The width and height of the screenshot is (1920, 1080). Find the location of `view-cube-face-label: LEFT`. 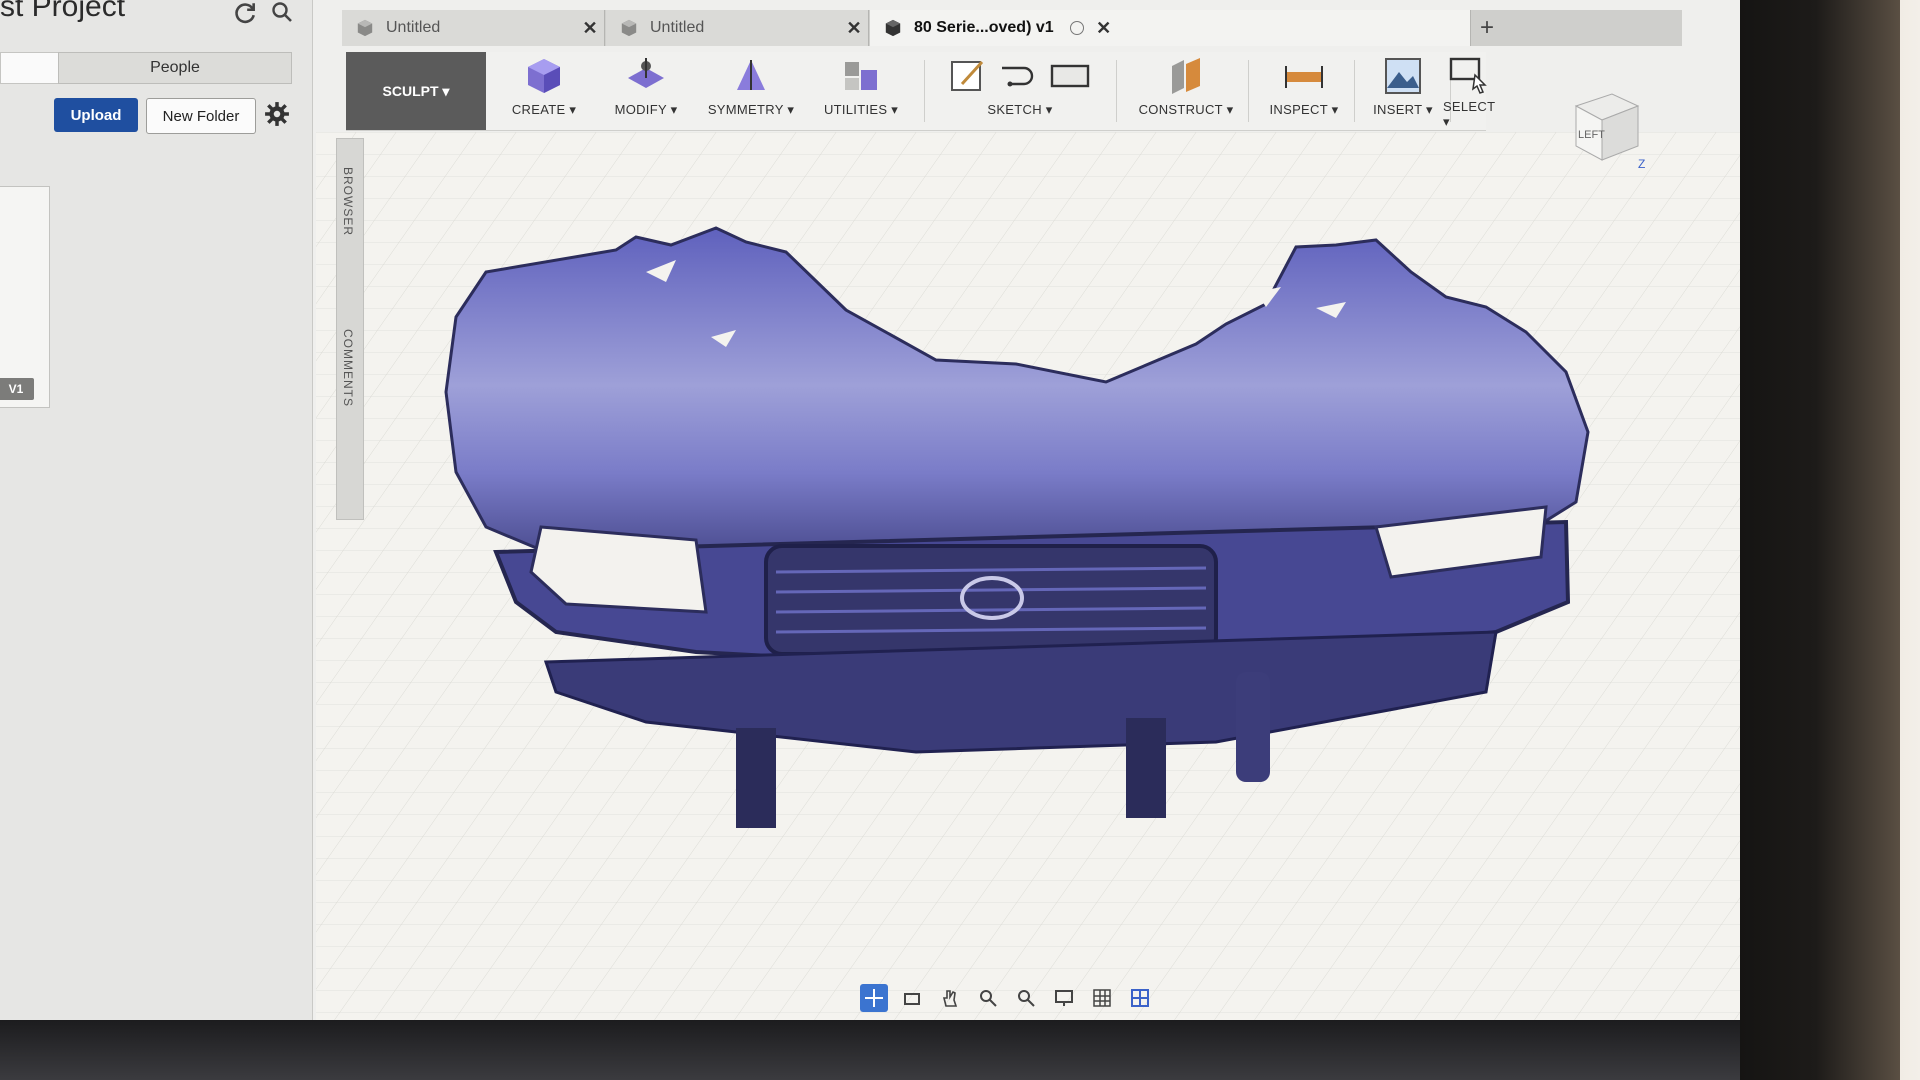

view-cube-face-label: LEFT is located at coordinates (1591, 135).